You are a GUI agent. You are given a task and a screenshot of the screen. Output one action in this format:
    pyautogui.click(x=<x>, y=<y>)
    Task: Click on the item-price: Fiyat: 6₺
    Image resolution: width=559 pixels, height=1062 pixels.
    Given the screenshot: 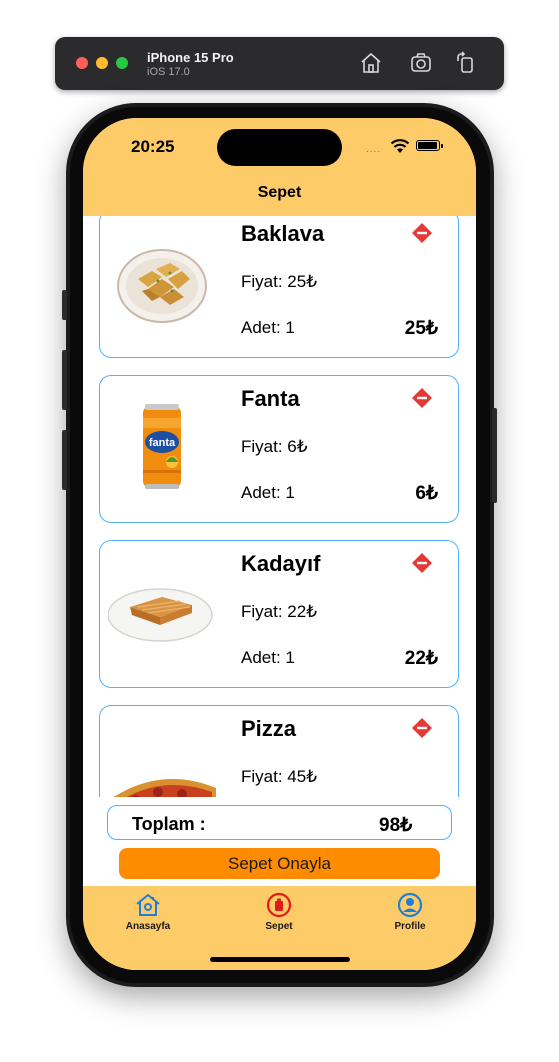 What is the action you would take?
    pyautogui.click(x=274, y=446)
    